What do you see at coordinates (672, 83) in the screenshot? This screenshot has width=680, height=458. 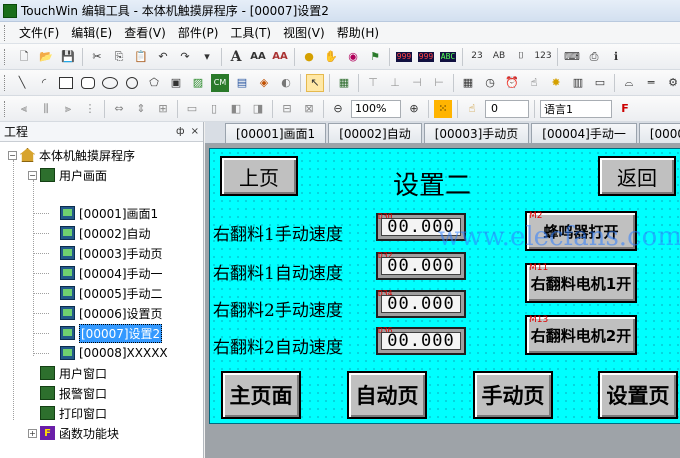 I see `settings-icon: ⚙` at bounding box center [672, 83].